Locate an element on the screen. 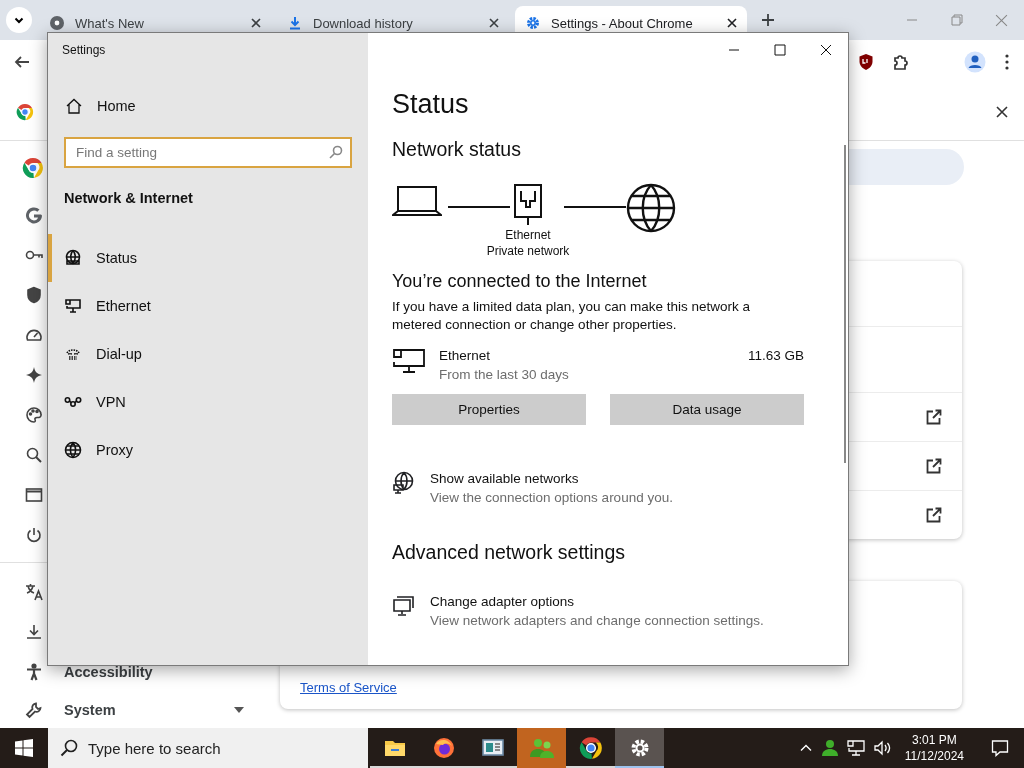  shield-icon is located at coordinates (33, 295).